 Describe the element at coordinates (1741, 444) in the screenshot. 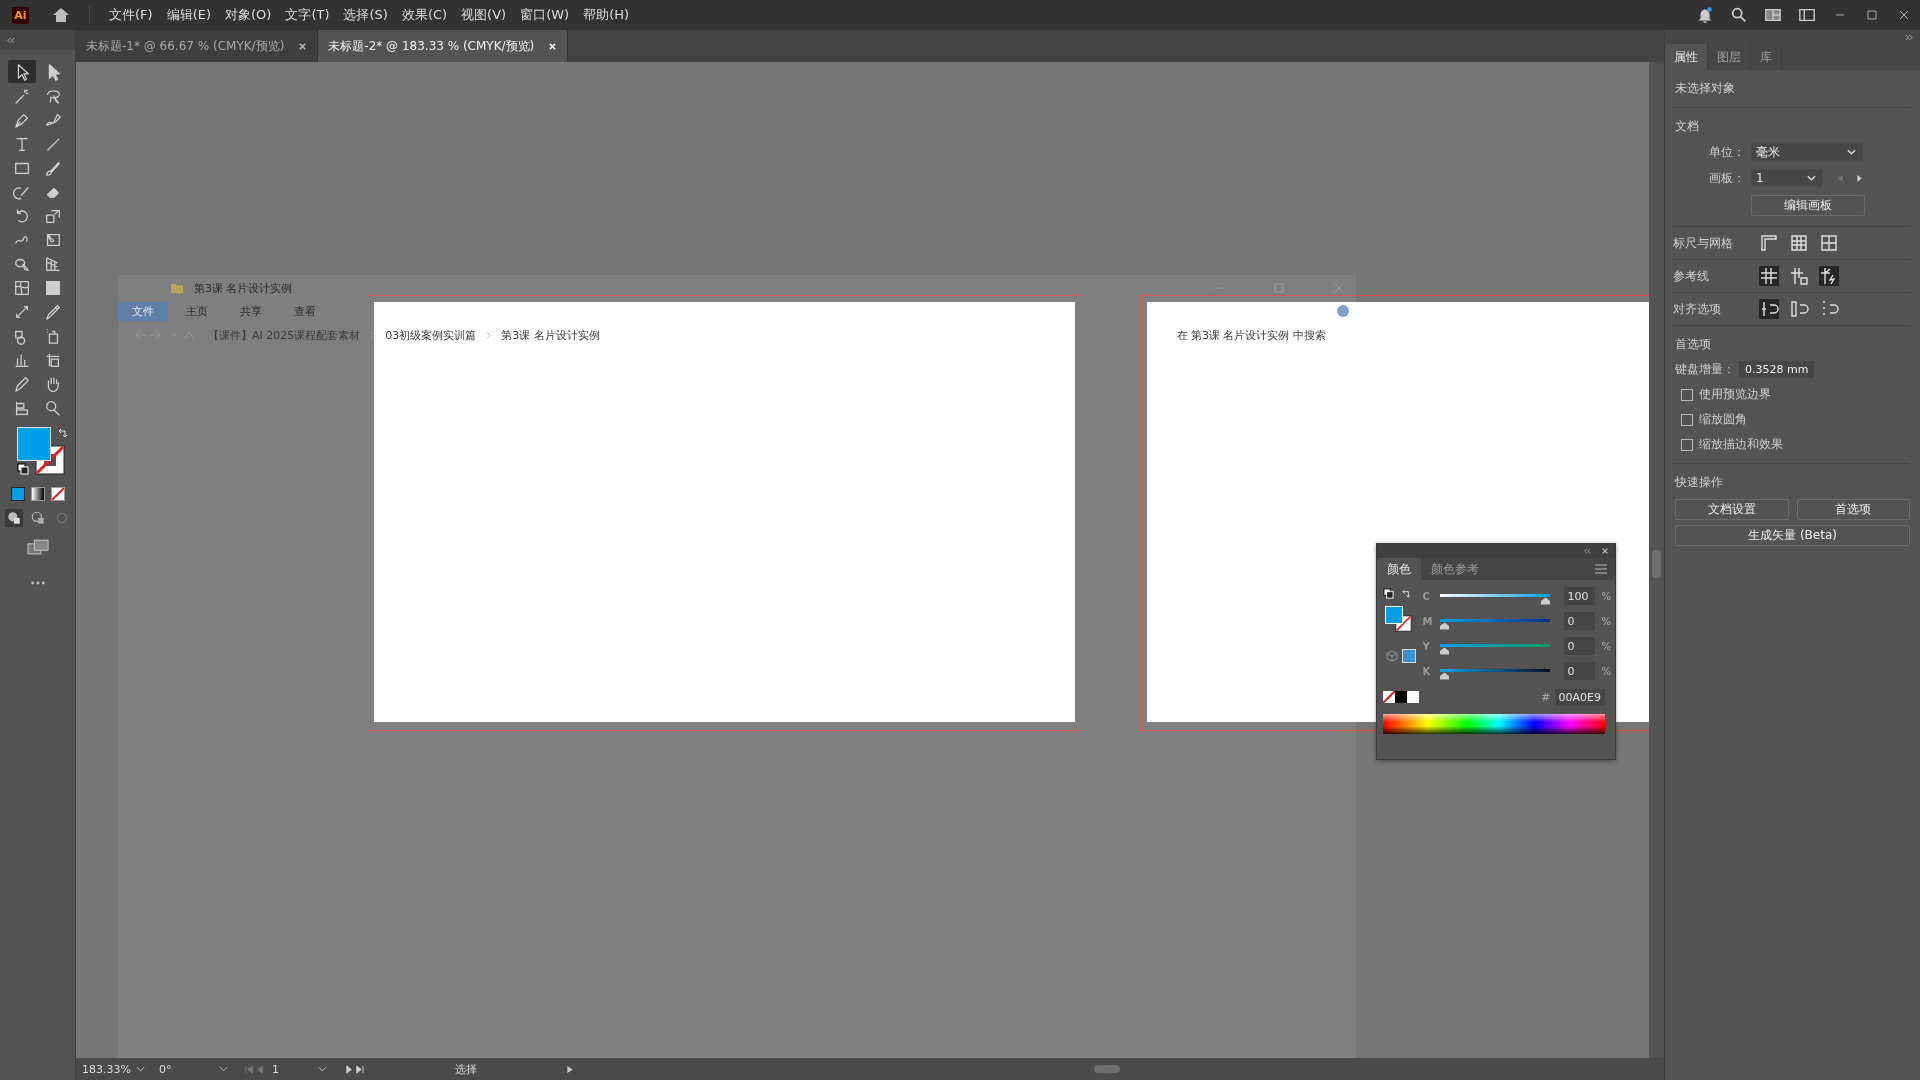

I see `checkbox-label: 缩放描边和效果` at that location.